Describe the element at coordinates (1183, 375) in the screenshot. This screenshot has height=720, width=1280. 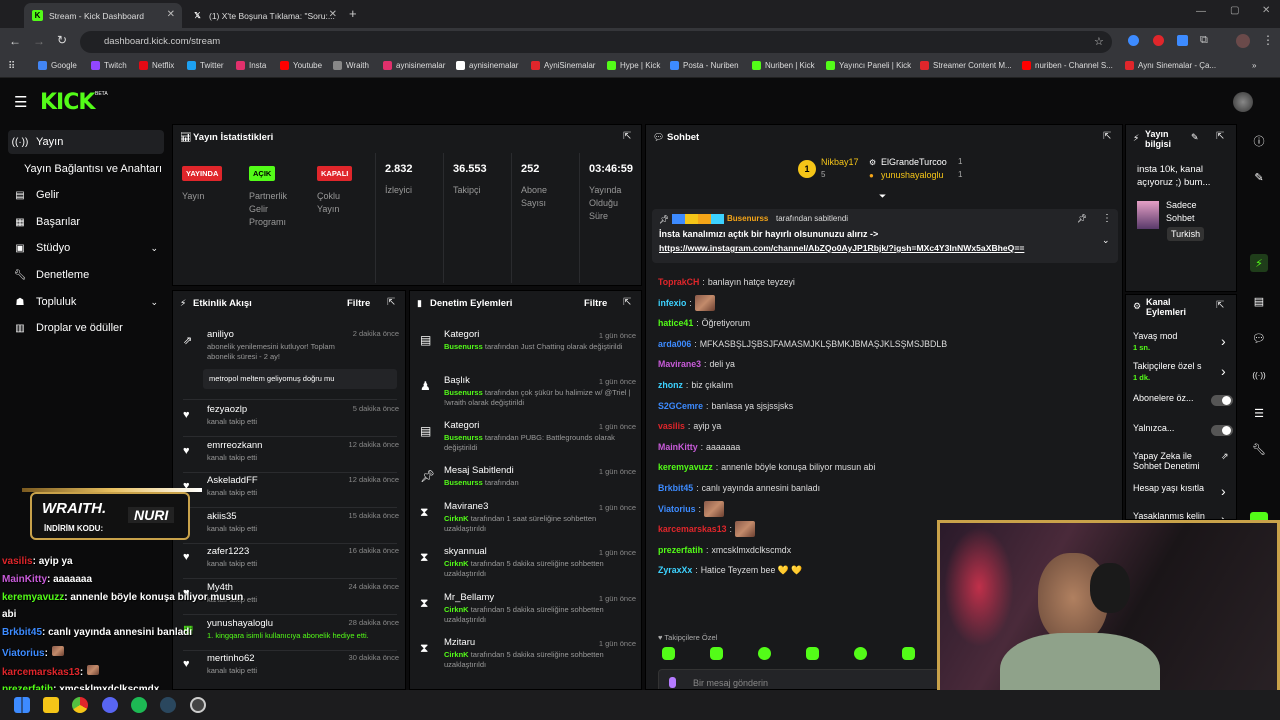
I see `channel-action-item: Takipçilere özel s 1 dk. ›` at that location.